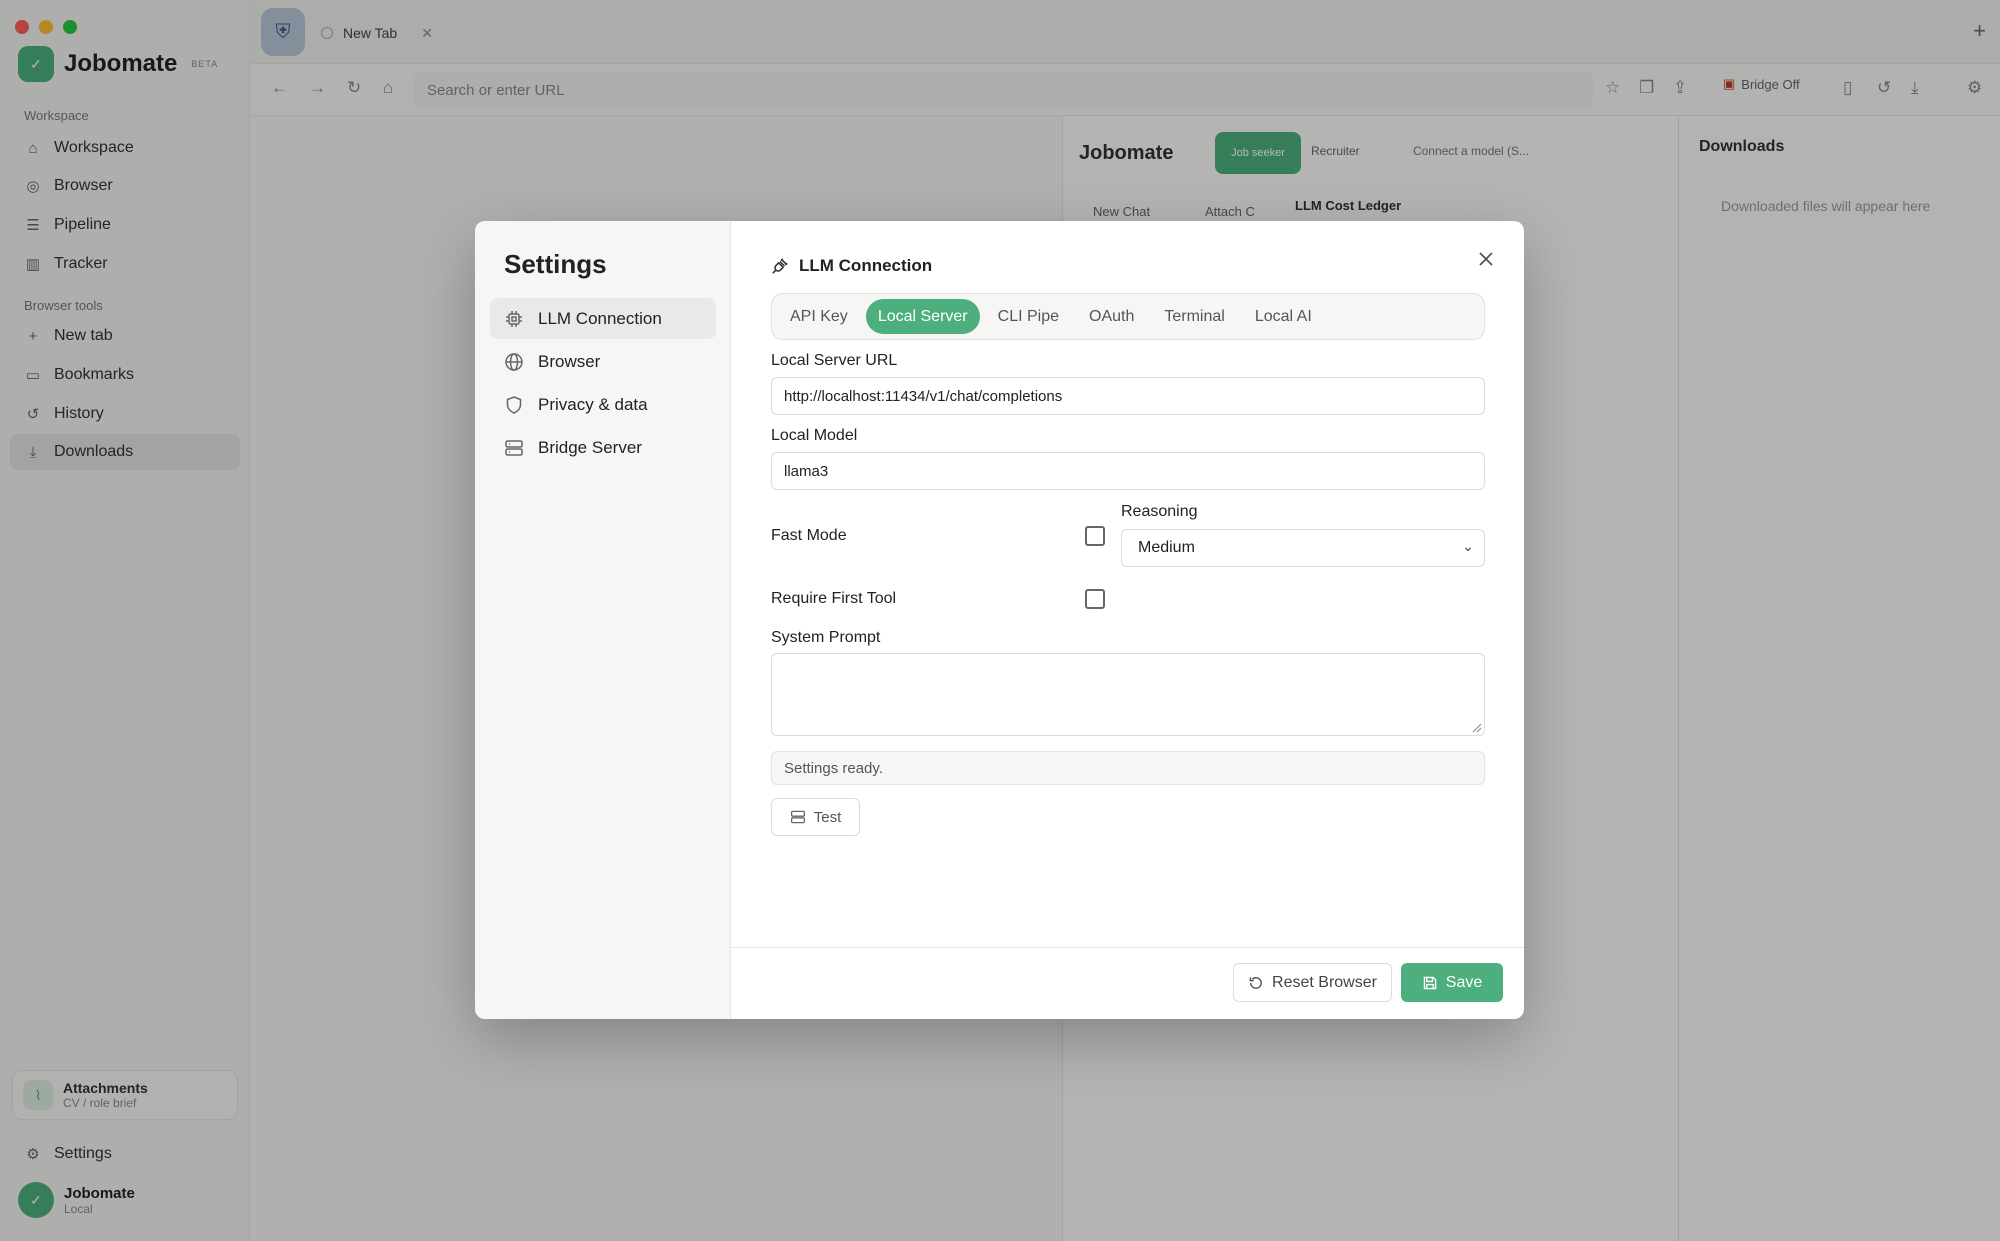 Image resolution: width=2000 pixels, height=1241 pixels. What do you see at coordinates (866, 265) in the screenshot?
I see `section-title: LLM Connection` at bounding box center [866, 265].